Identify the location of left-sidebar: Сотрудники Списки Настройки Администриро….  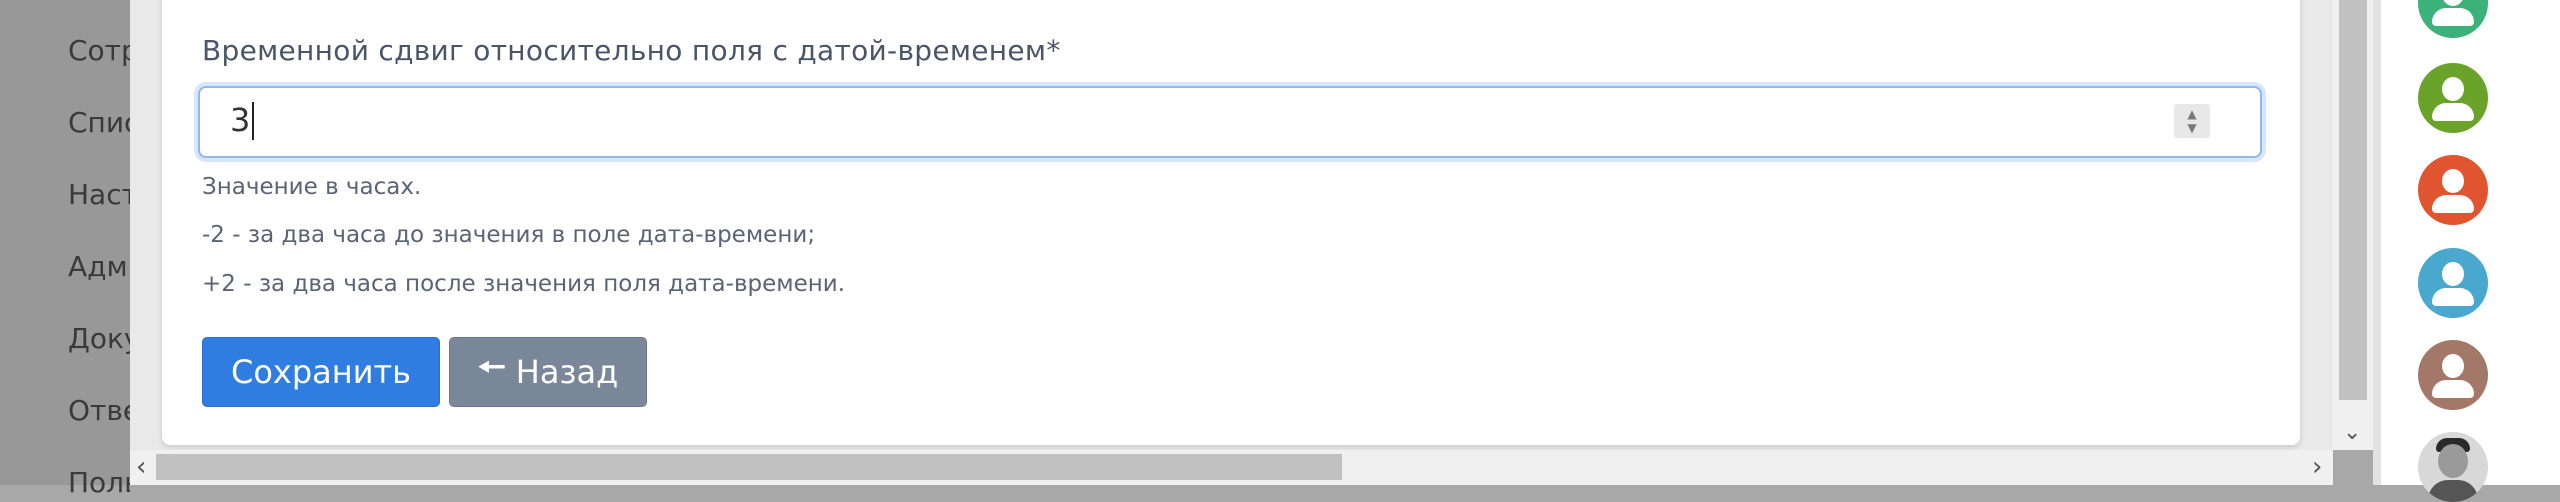
(65, 249).